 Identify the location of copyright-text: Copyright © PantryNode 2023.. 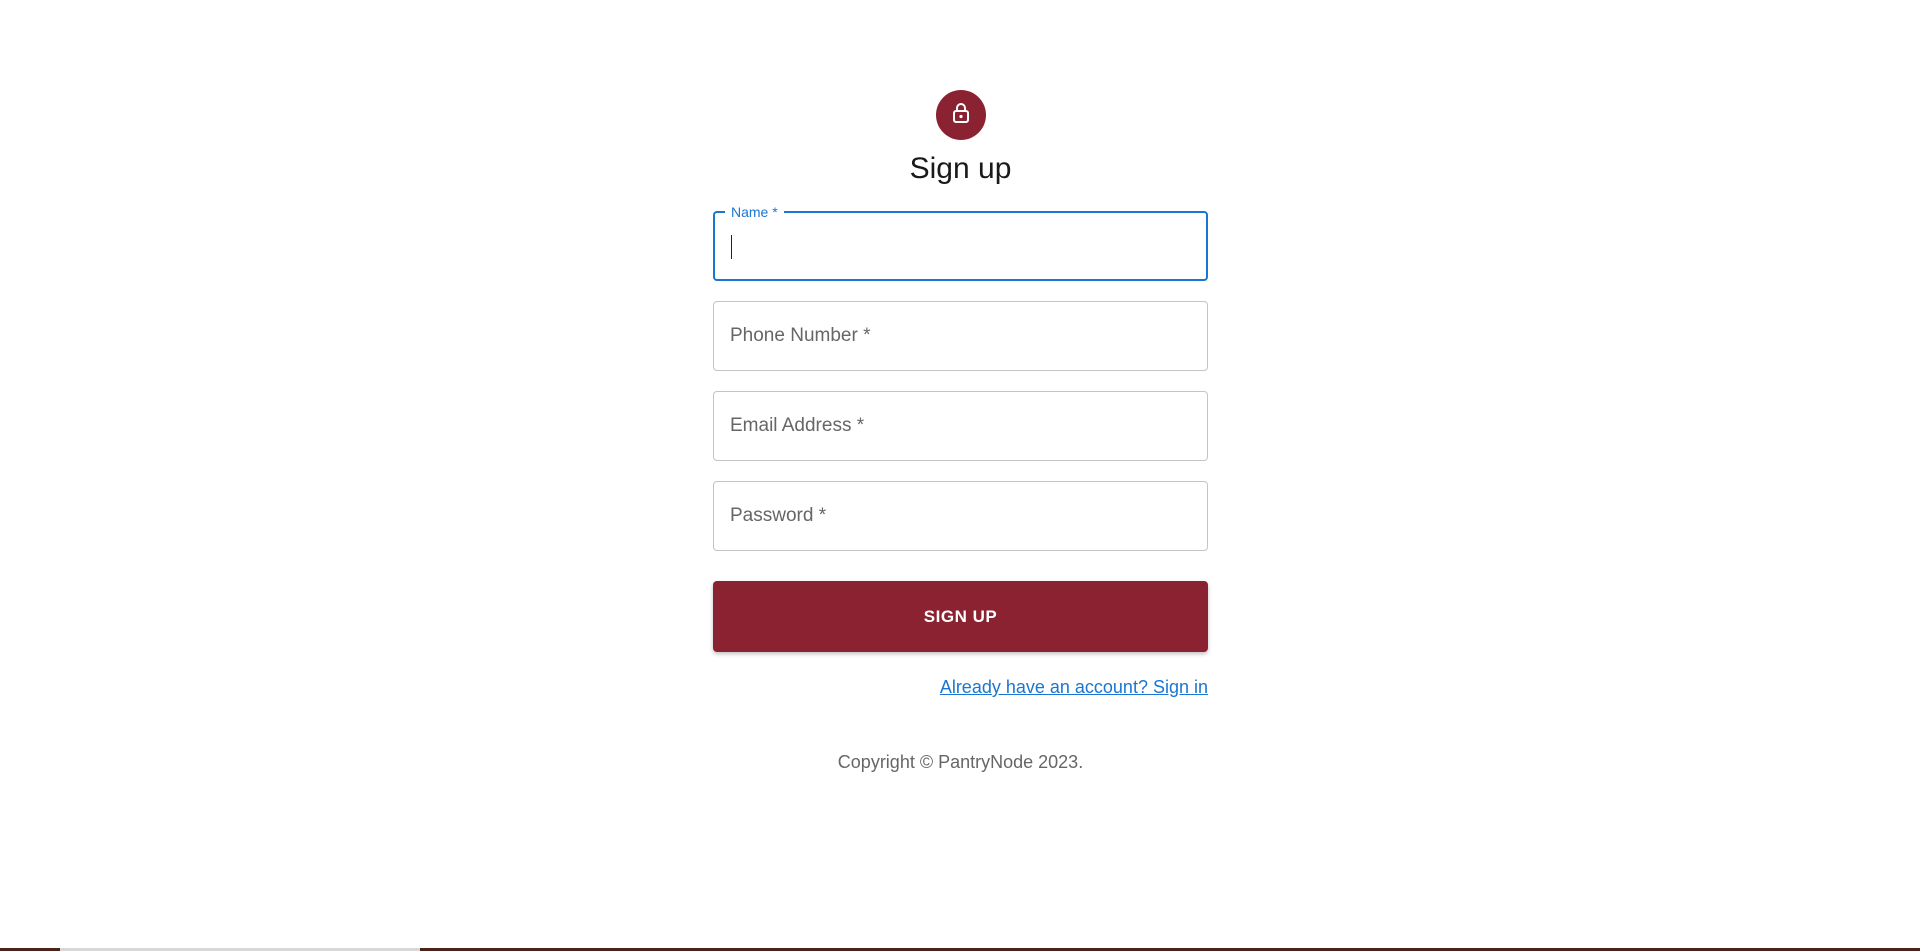
(960, 762).